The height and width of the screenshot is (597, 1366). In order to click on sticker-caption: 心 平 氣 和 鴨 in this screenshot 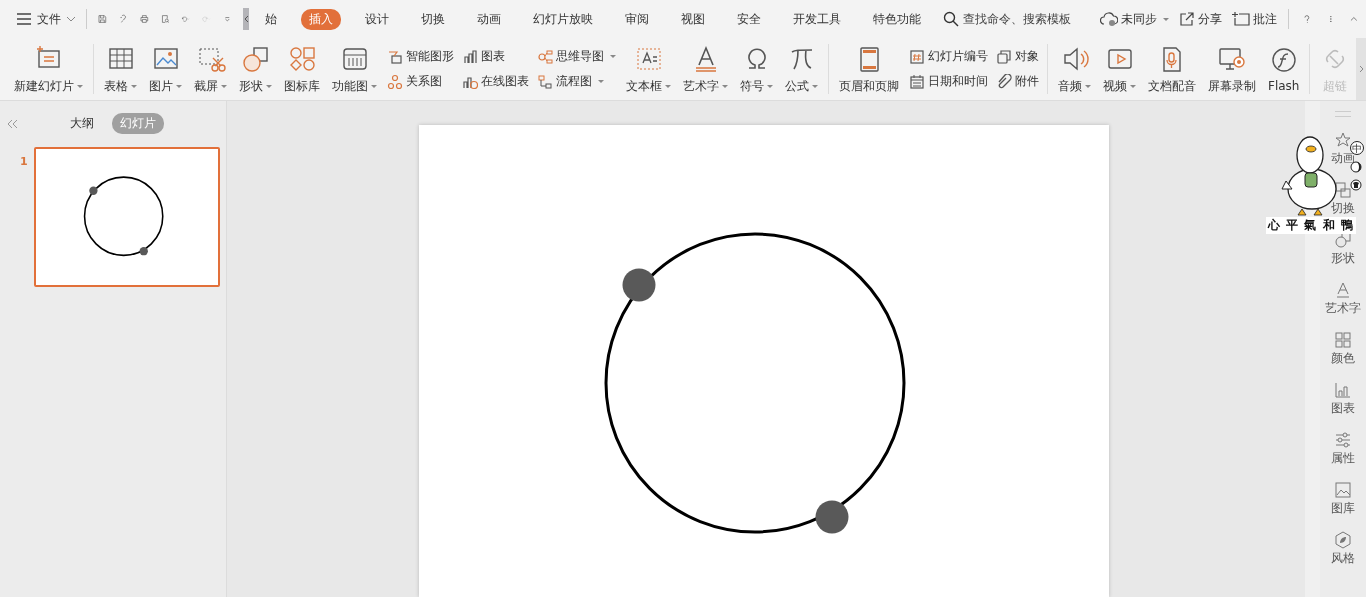, I will do `click(1311, 225)`.